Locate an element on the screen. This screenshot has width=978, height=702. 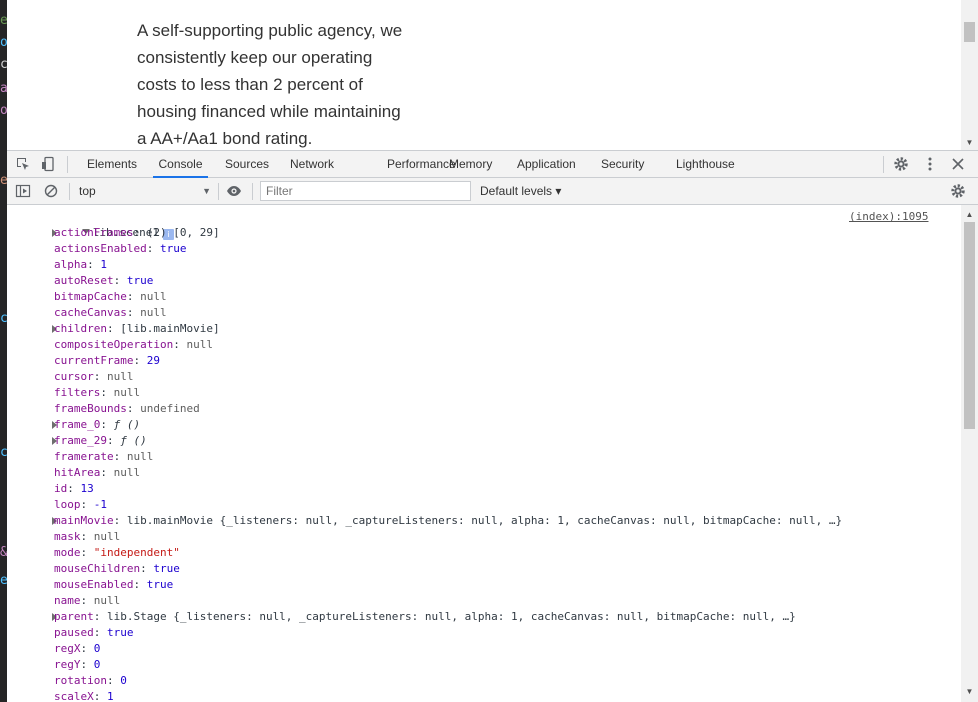
property-row: frameBounds: undefined is located at coordinates (127, 409).